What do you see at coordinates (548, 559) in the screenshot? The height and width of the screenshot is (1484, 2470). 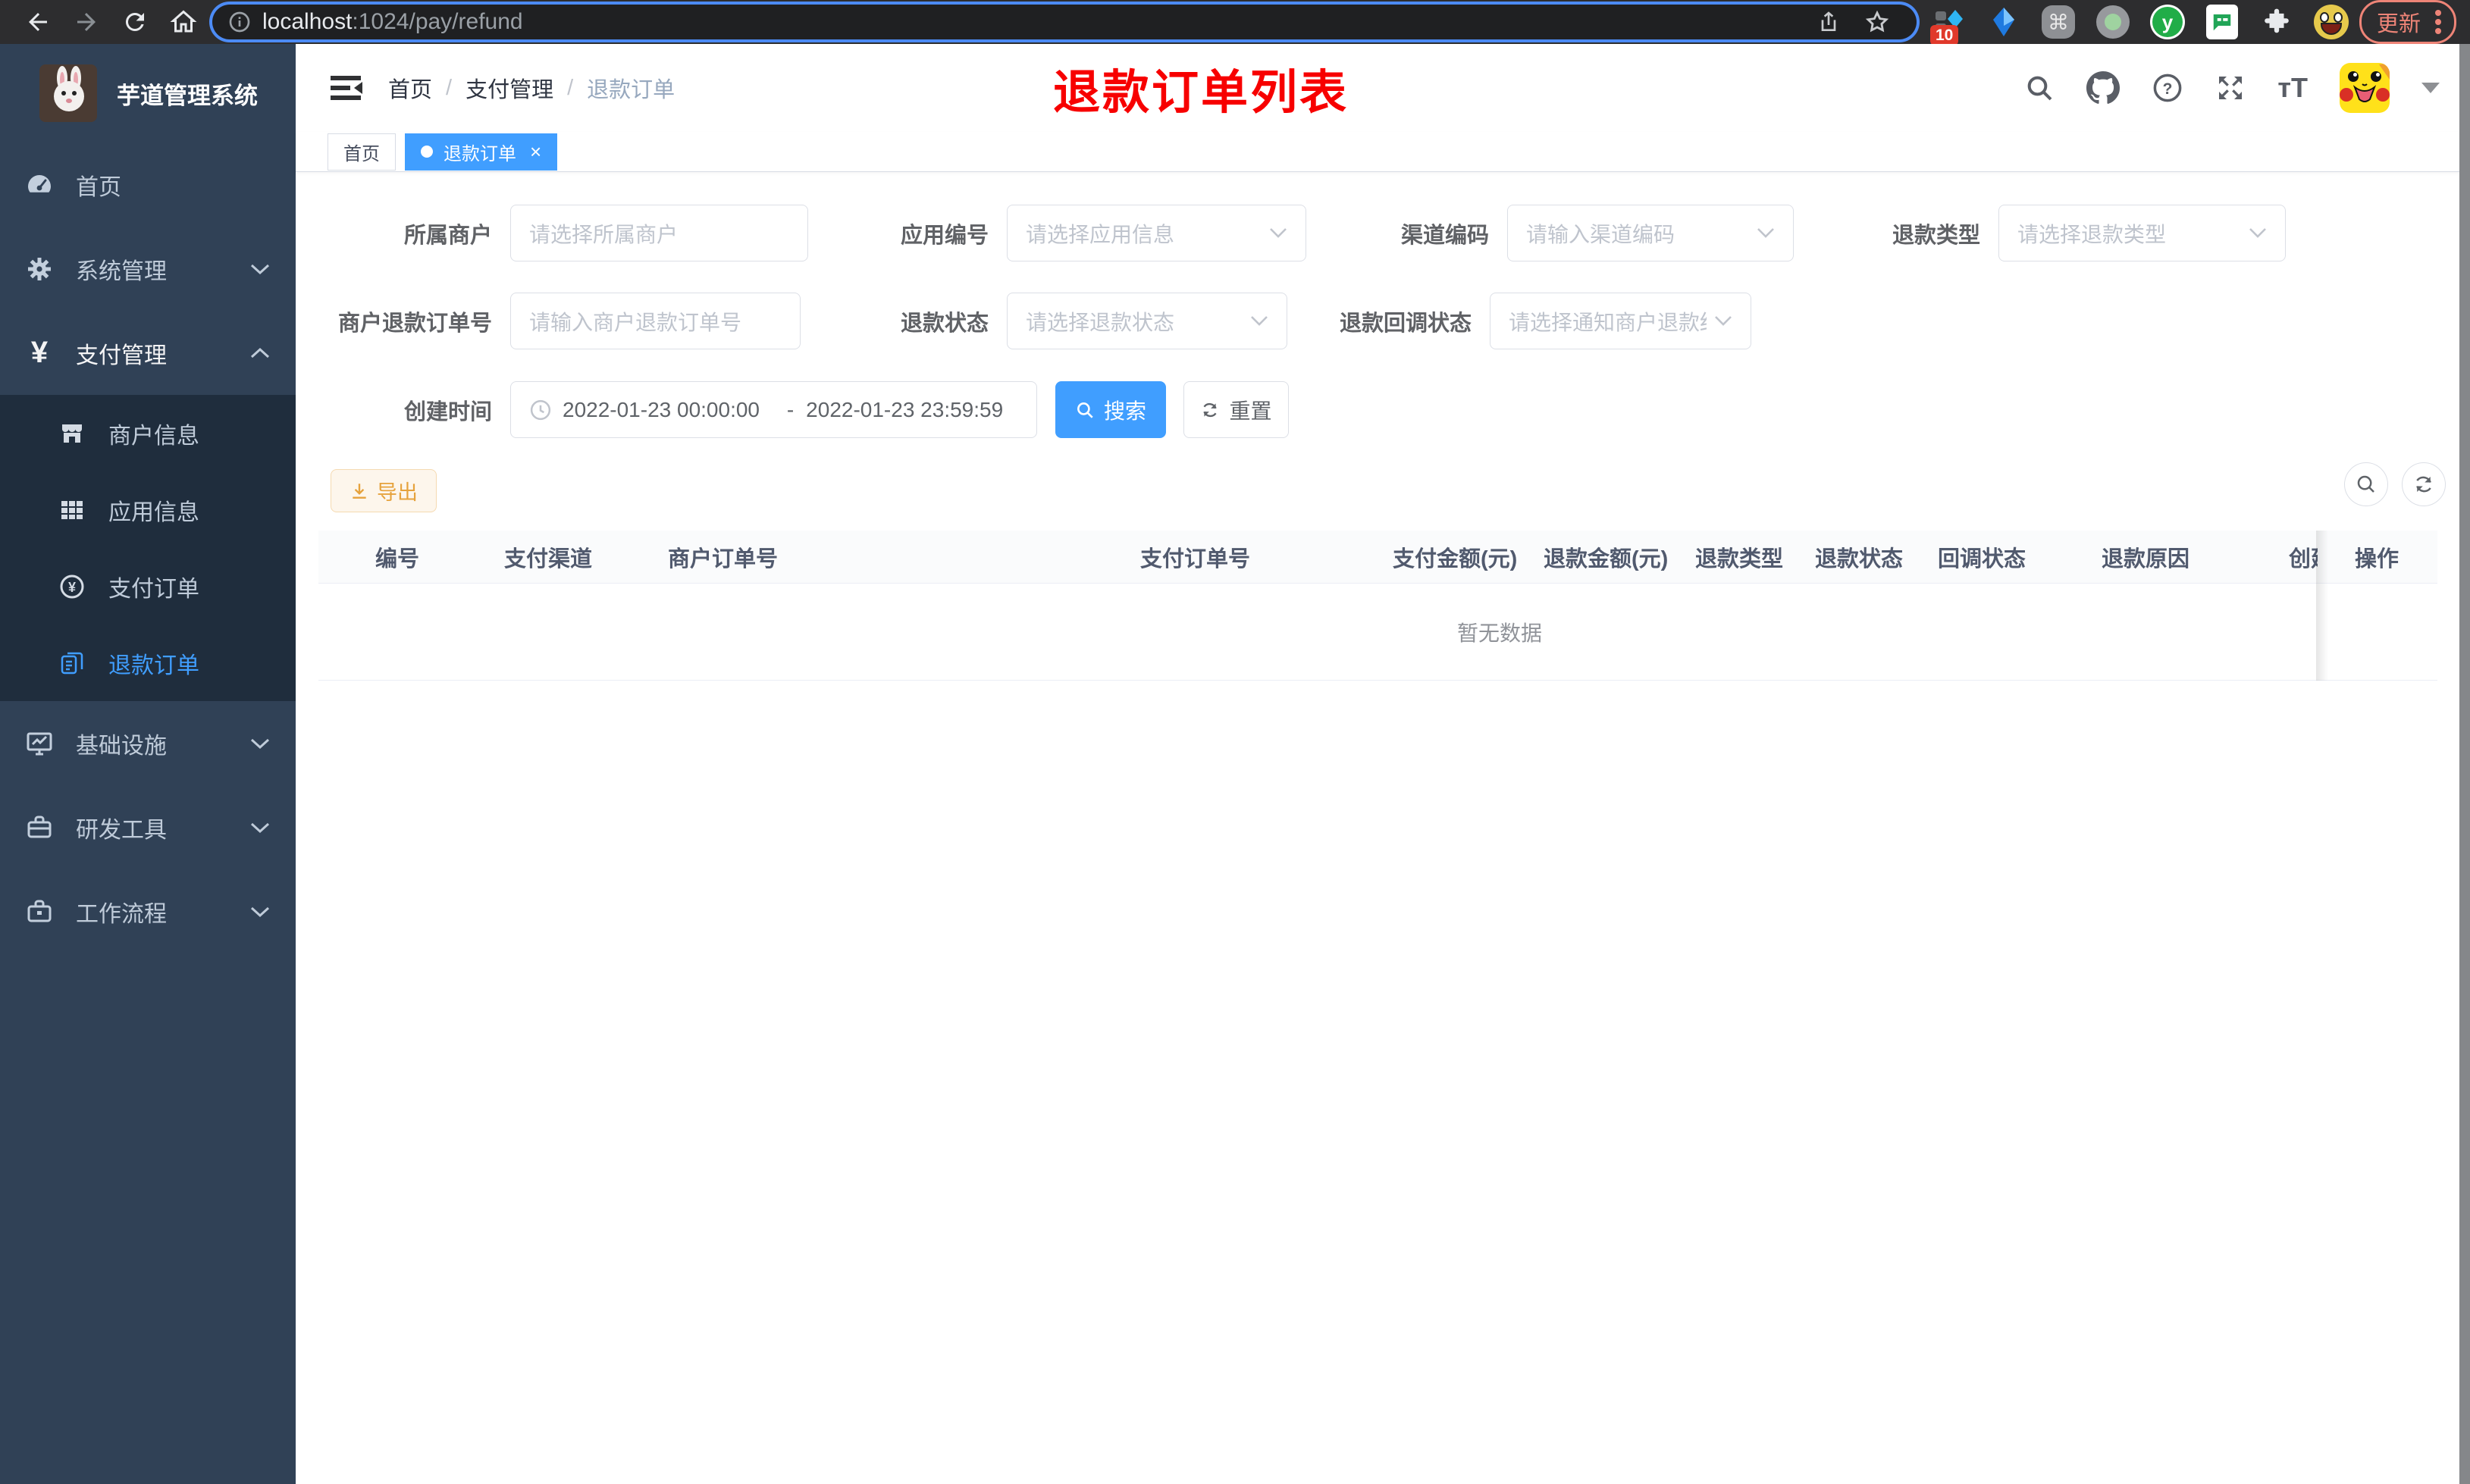 I see `col-pay-channel: 支付渠道` at bounding box center [548, 559].